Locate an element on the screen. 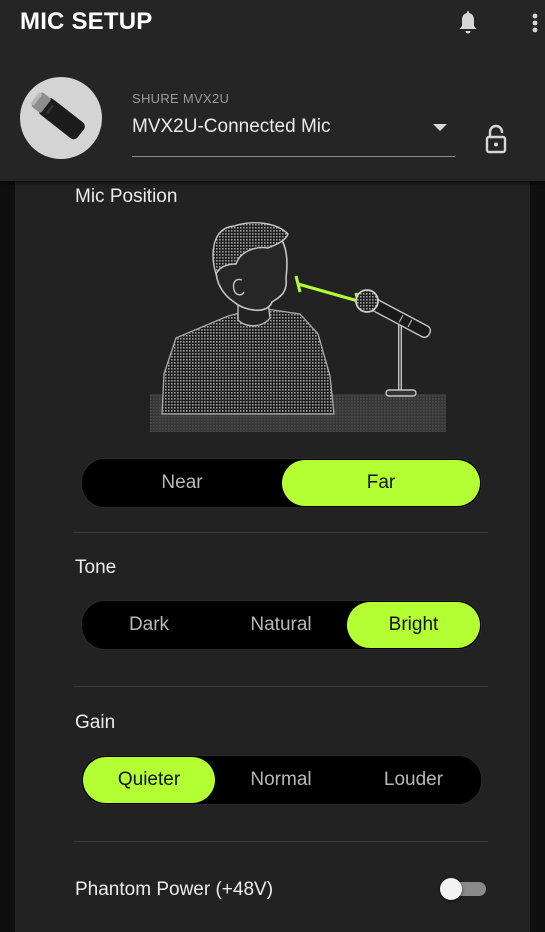  mic-position-selector: Near Far is located at coordinates (281, 483).